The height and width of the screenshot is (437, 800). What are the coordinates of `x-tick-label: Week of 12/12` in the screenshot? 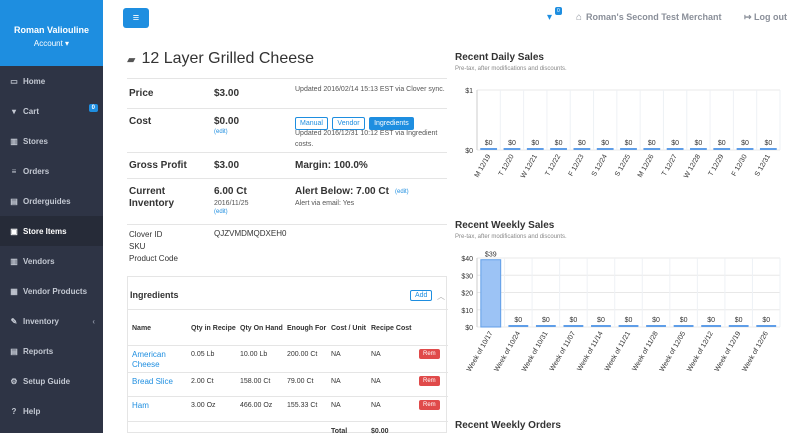 It's located at (700, 351).